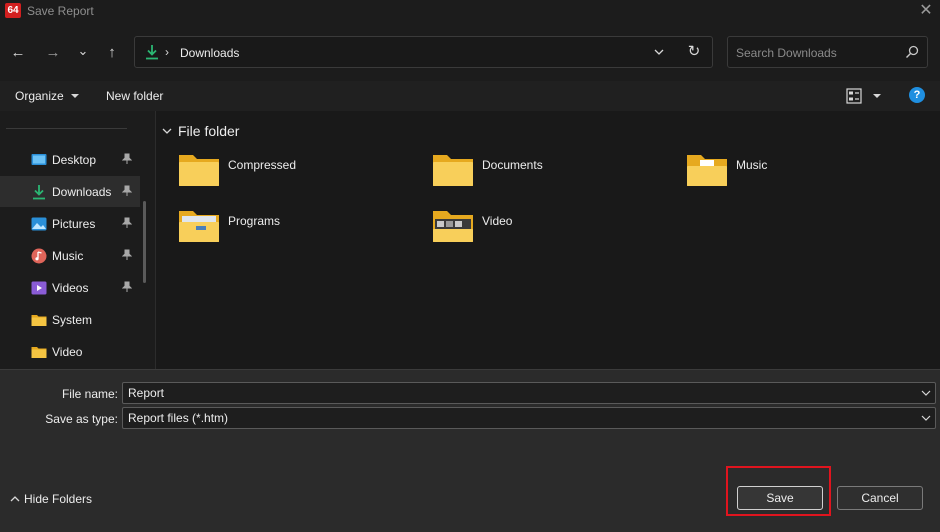 This screenshot has width=940, height=532. What do you see at coordinates (83, 51) in the screenshot?
I see `recent-locations-button: ⌄` at bounding box center [83, 51].